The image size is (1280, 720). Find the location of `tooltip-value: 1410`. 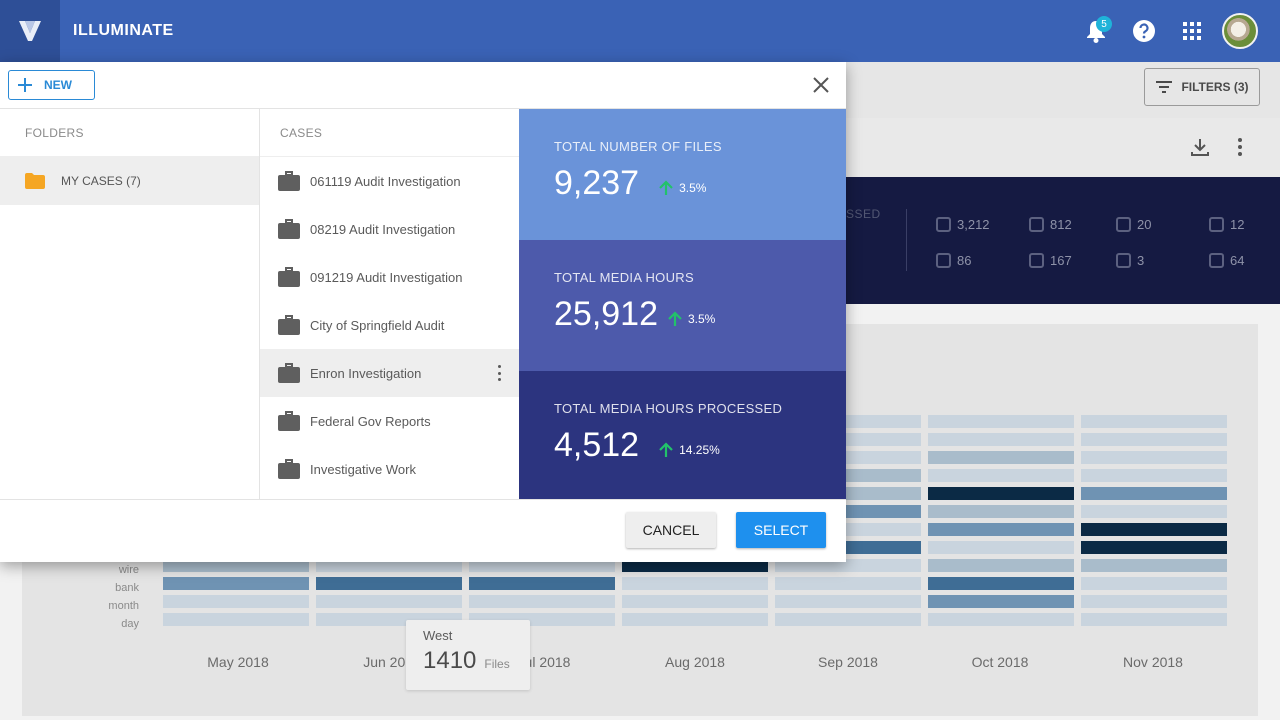

tooltip-value: 1410 is located at coordinates (450, 660).